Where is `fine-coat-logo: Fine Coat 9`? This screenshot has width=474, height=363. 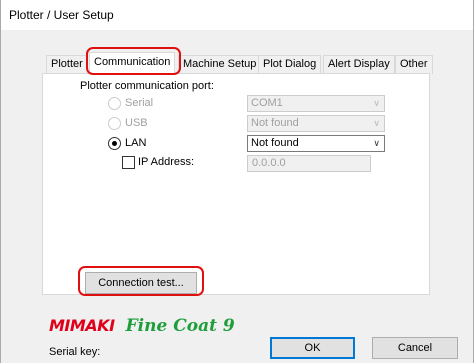
fine-coat-logo: Fine Coat 9 is located at coordinates (180, 326).